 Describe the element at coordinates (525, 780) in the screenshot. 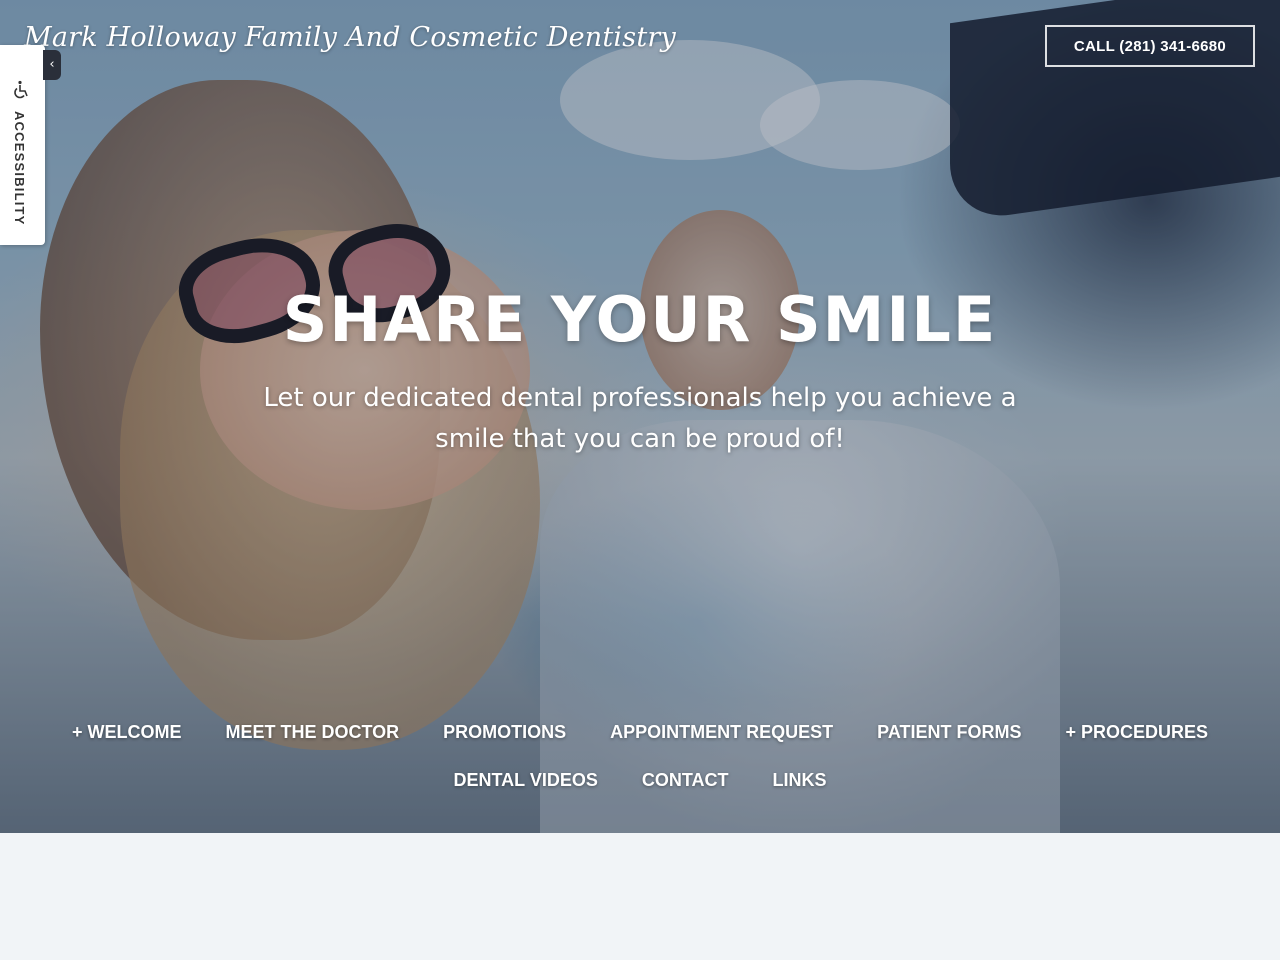

I see `nav-dental-videos: DENTAL VIDEOS` at that location.